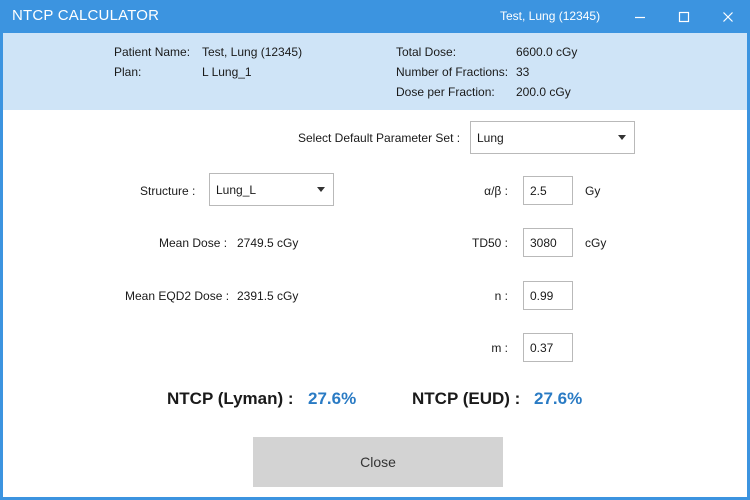 This screenshot has height=500, width=750. I want to click on close-button: Close, so click(378, 462).